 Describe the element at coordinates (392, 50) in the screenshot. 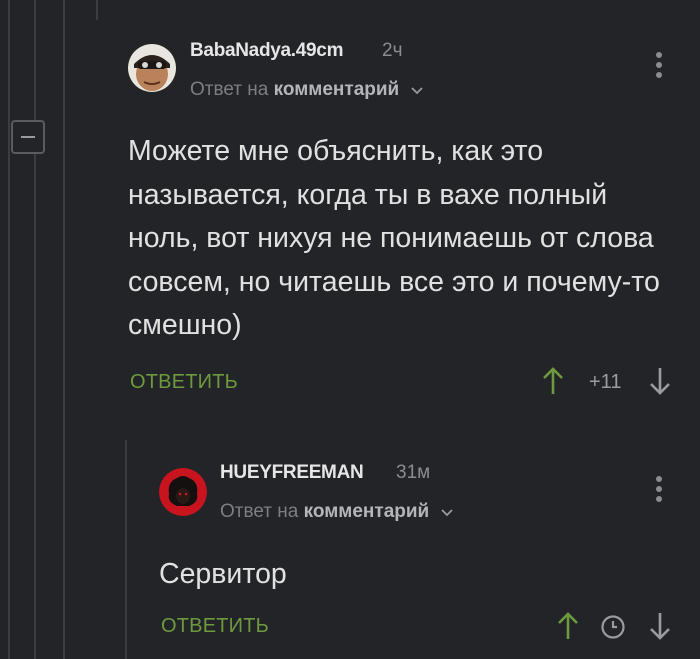

I see `comment-time: 2ч` at that location.